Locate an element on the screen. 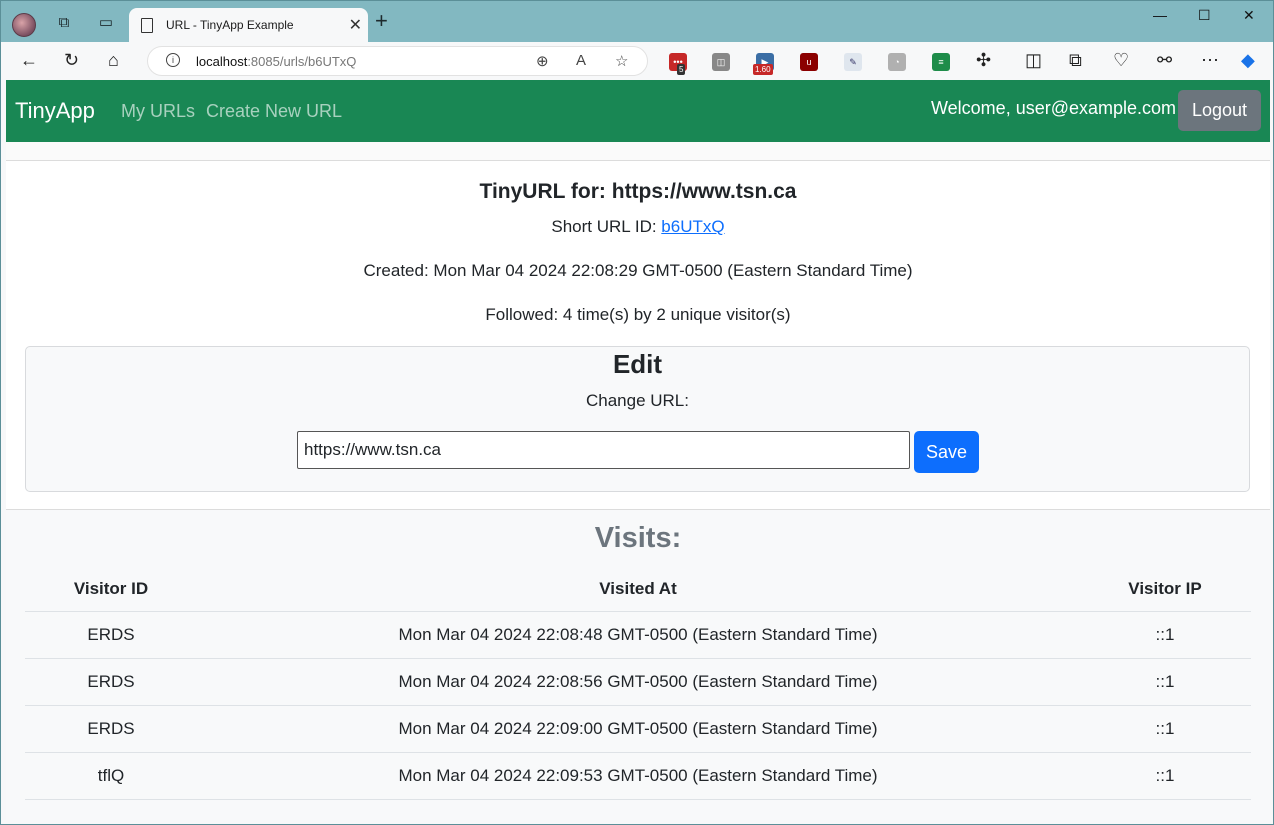 The height and width of the screenshot is (825, 1274). split-screen-icon: ◫ is located at coordinates (1033, 60).